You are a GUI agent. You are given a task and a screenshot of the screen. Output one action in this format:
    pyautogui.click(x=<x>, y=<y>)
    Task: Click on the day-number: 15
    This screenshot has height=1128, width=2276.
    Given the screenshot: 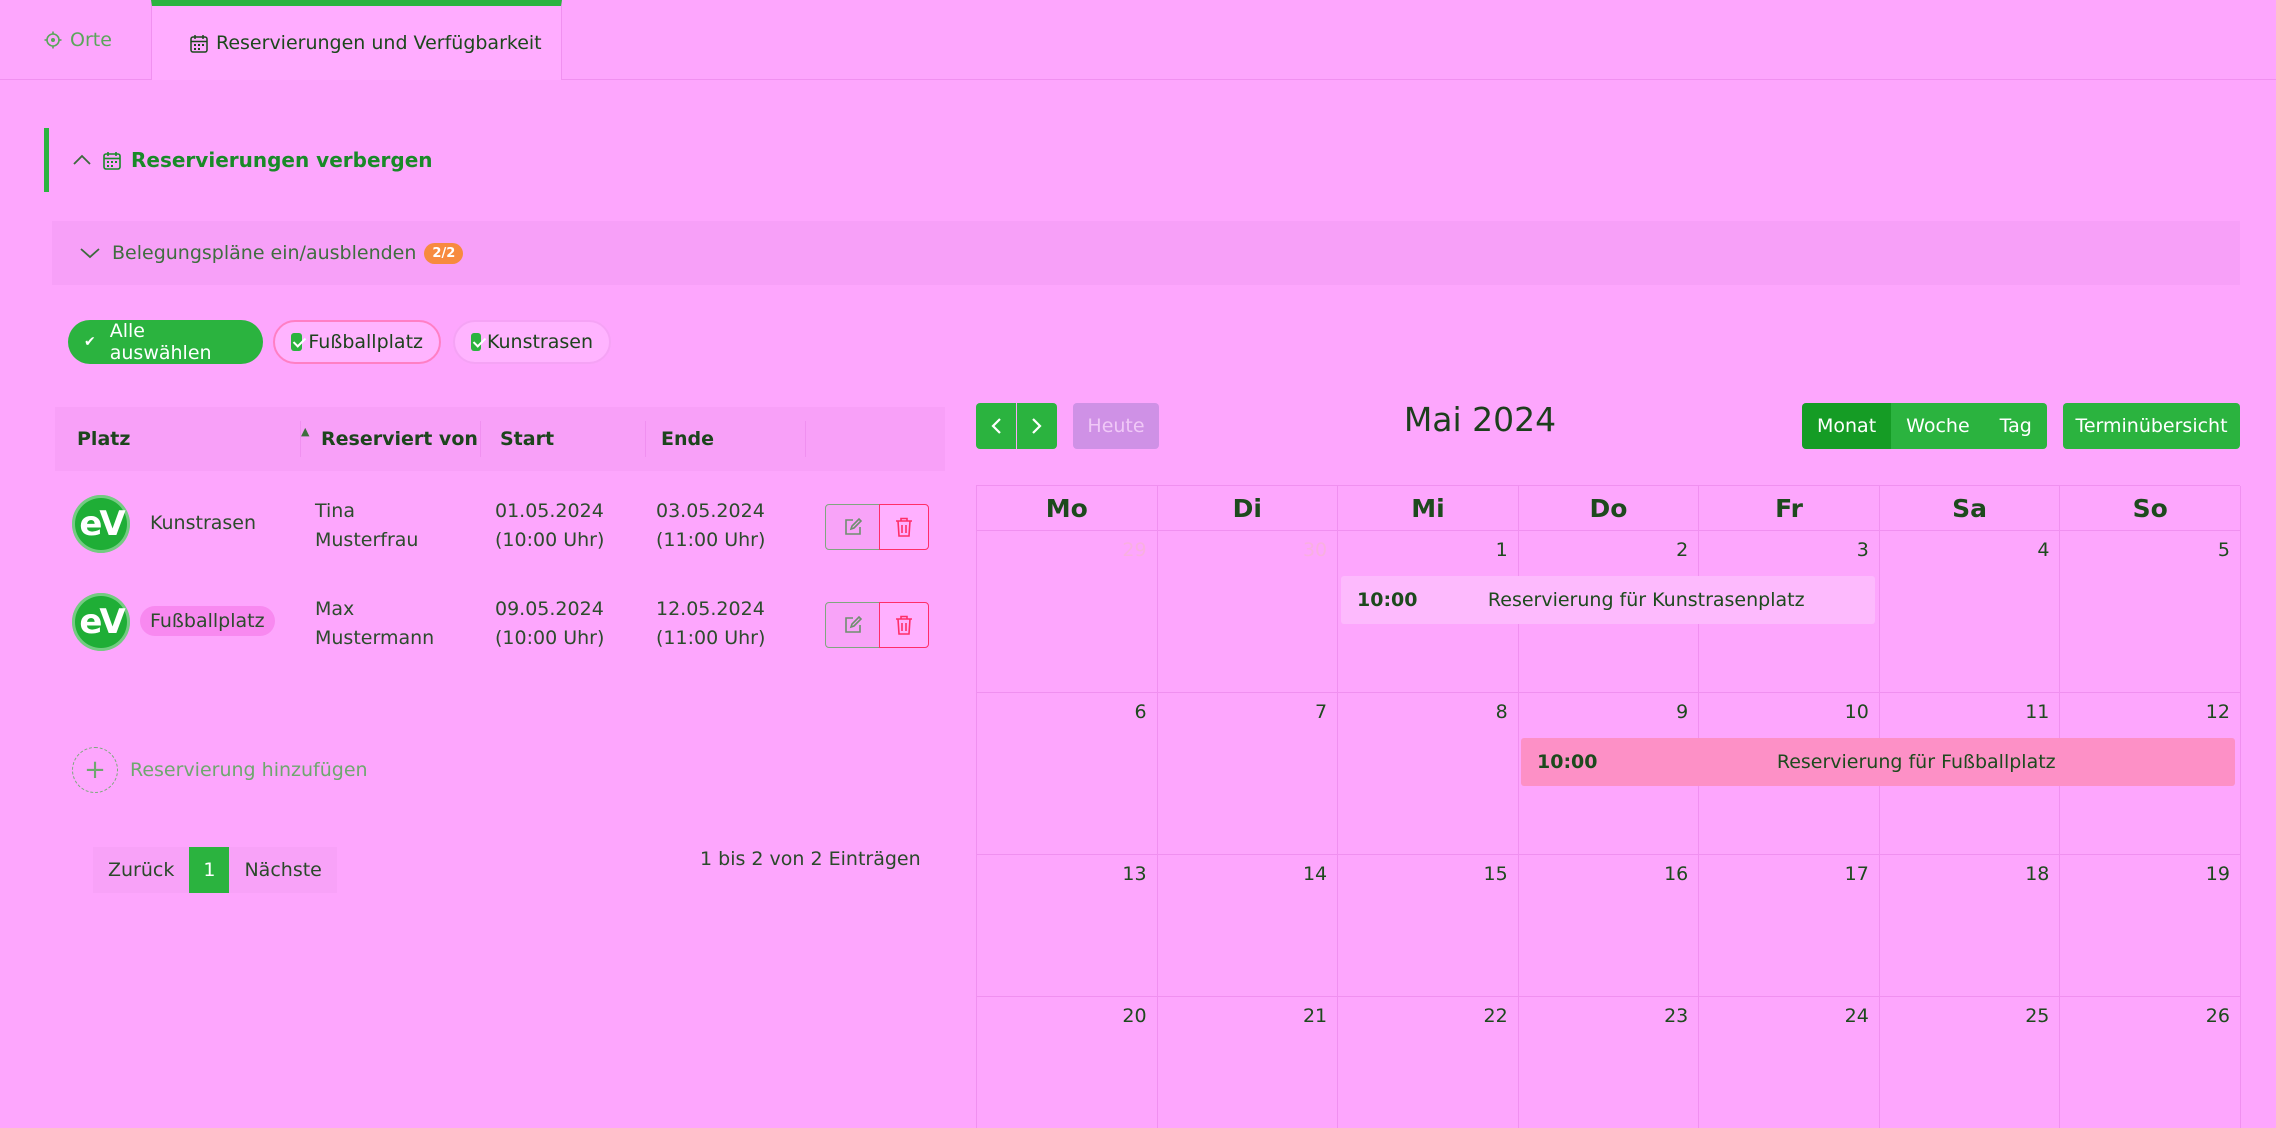 What is the action you would take?
    pyautogui.click(x=1496, y=874)
    